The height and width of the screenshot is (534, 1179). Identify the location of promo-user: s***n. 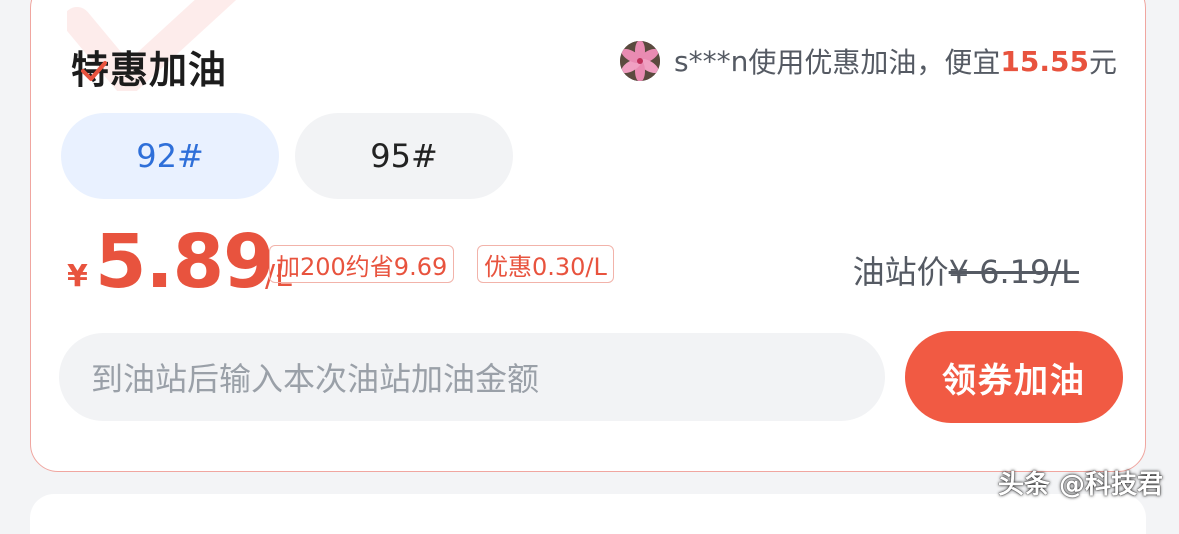
(711, 61).